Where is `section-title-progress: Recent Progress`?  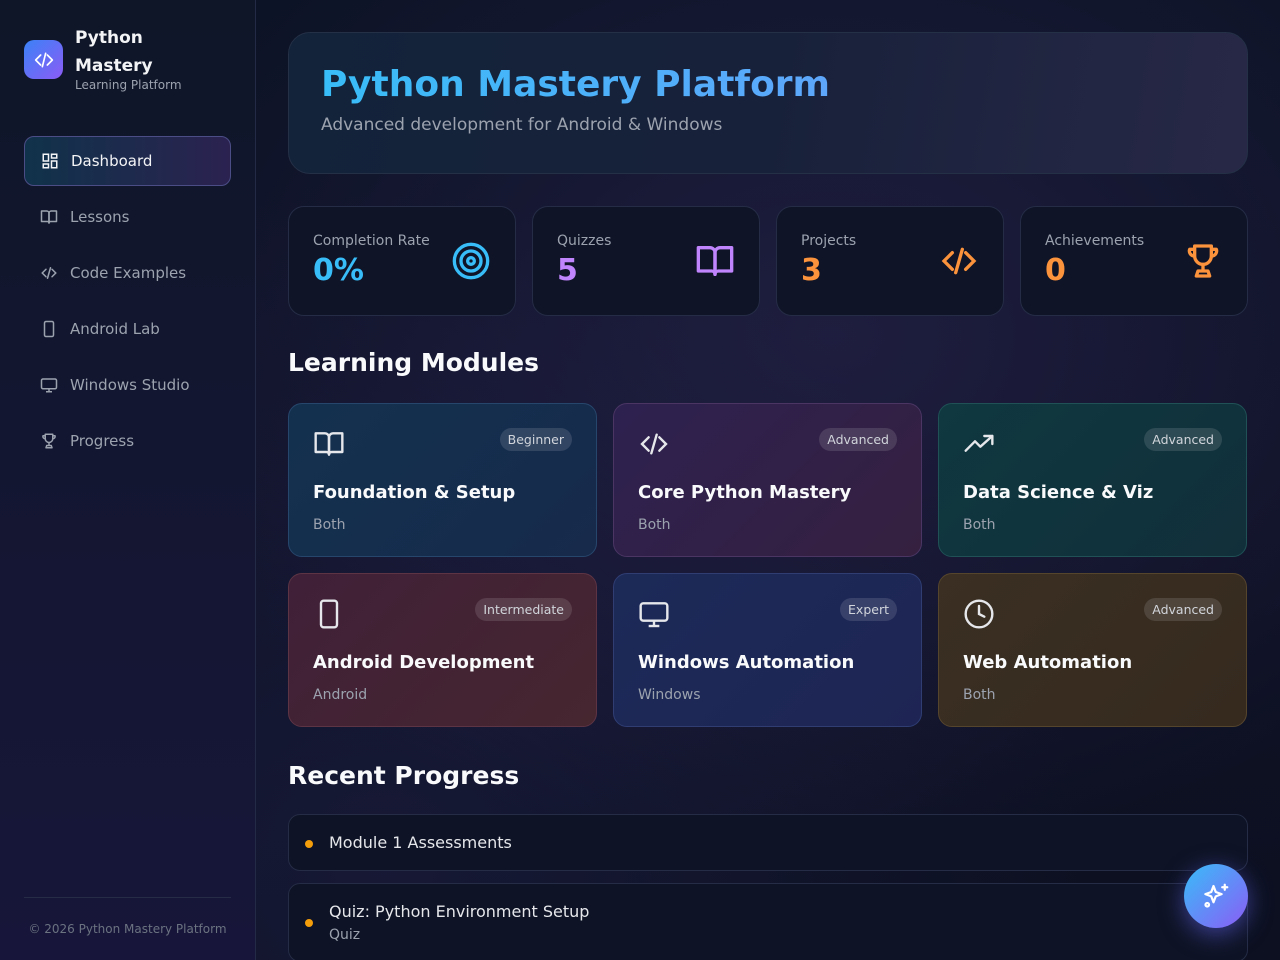 section-title-progress: Recent Progress is located at coordinates (404, 775).